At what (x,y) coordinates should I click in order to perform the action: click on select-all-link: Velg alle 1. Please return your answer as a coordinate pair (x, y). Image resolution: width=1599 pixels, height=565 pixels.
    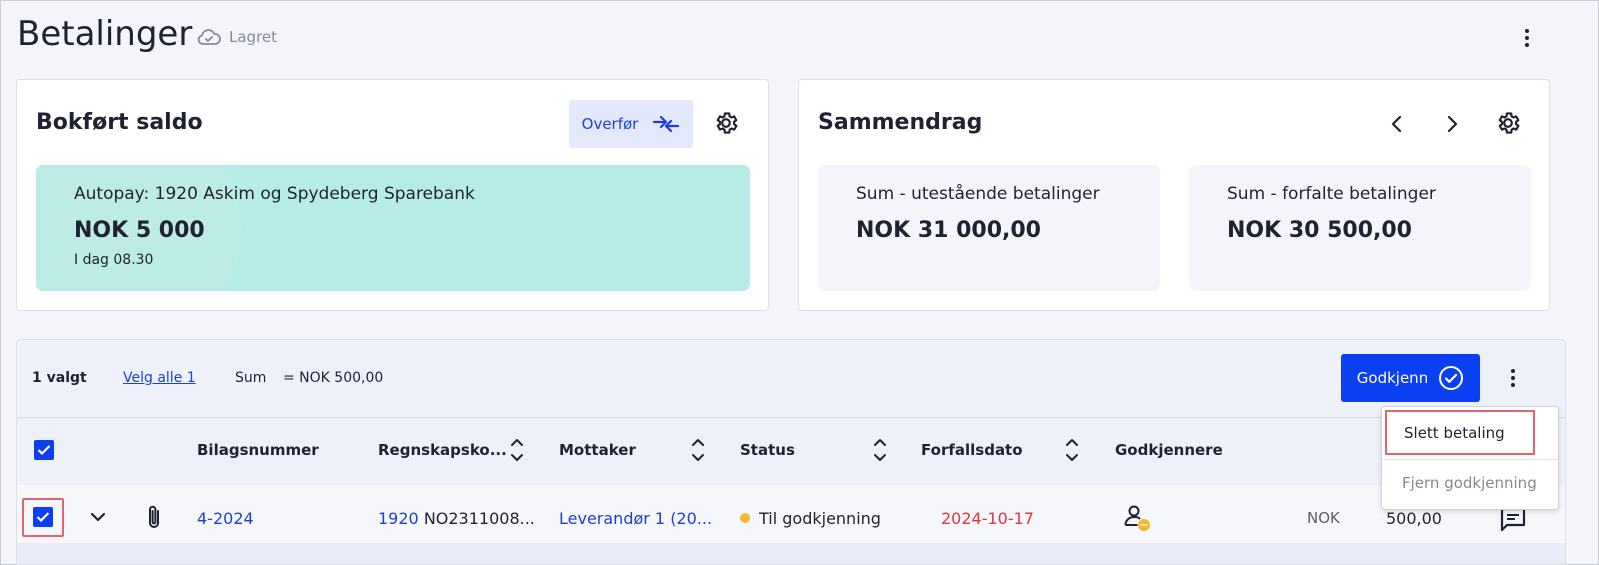
    Looking at the image, I should click on (159, 378).